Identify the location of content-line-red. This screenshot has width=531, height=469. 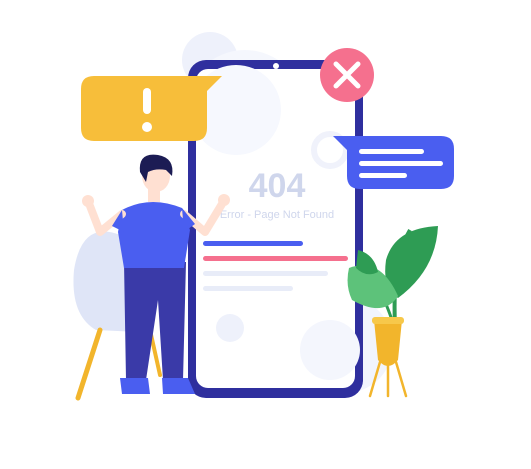
(275, 258).